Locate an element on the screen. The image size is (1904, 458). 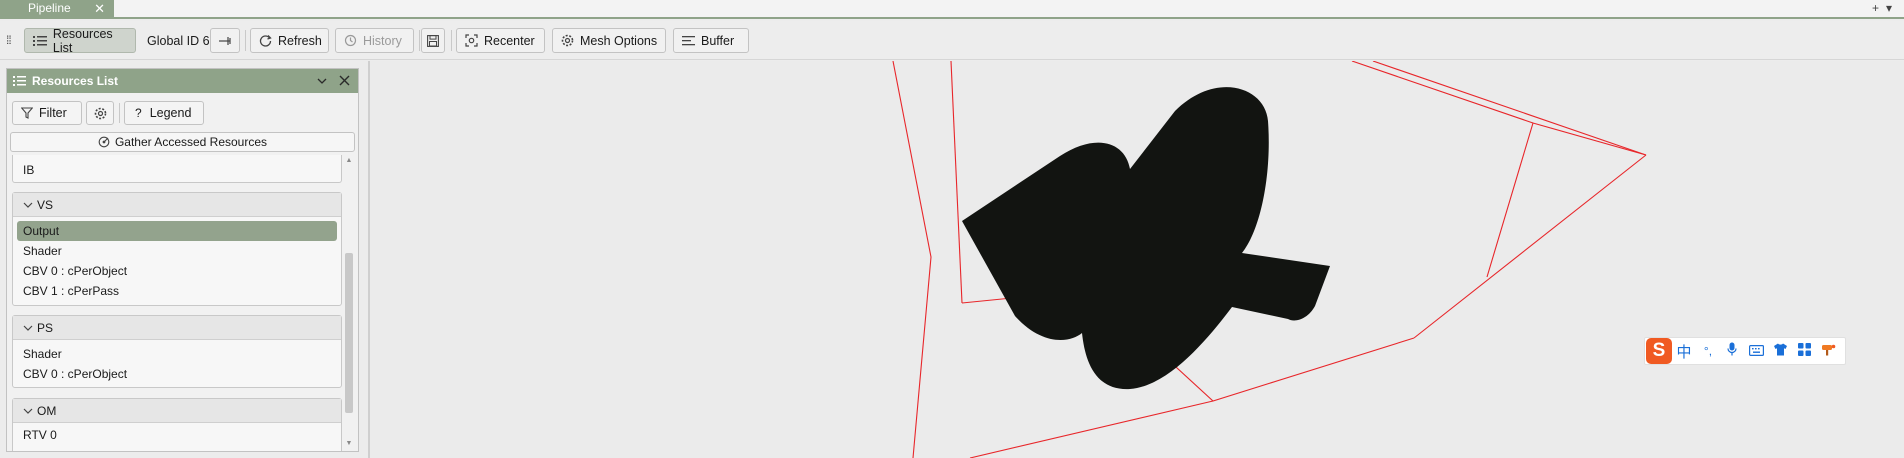
history-button: History is located at coordinates (374, 40).